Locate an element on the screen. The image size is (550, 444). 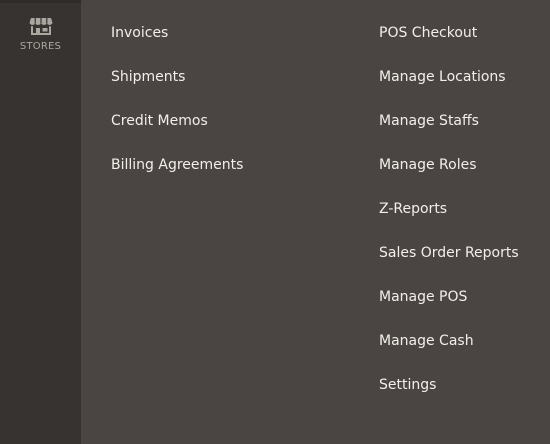
menu-item-invoices: Invoices is located at coordinates (177, 44).